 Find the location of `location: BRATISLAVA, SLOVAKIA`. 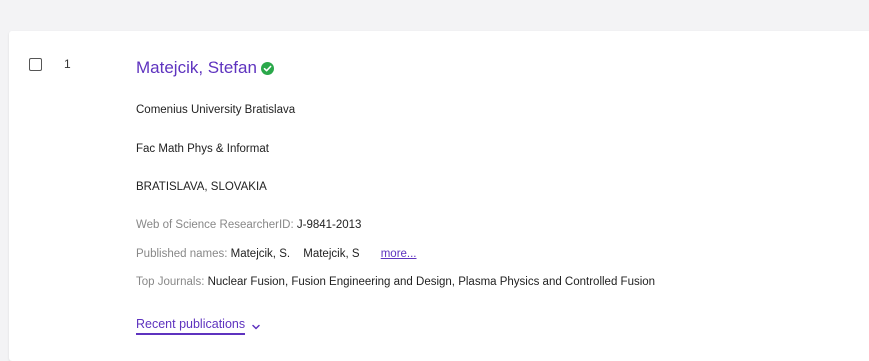

location: BRATISLAVA, SLOVAKIA is located at coordinates (201, 187).